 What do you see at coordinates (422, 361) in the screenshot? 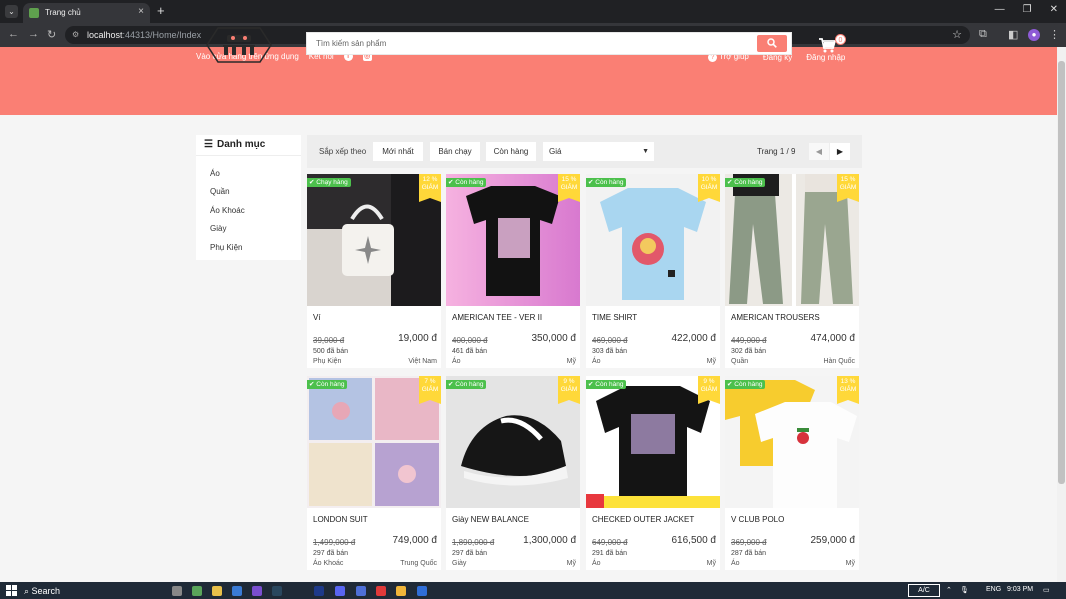
I see `product-origin: Việt Nam` at bounding box center [422, 361].